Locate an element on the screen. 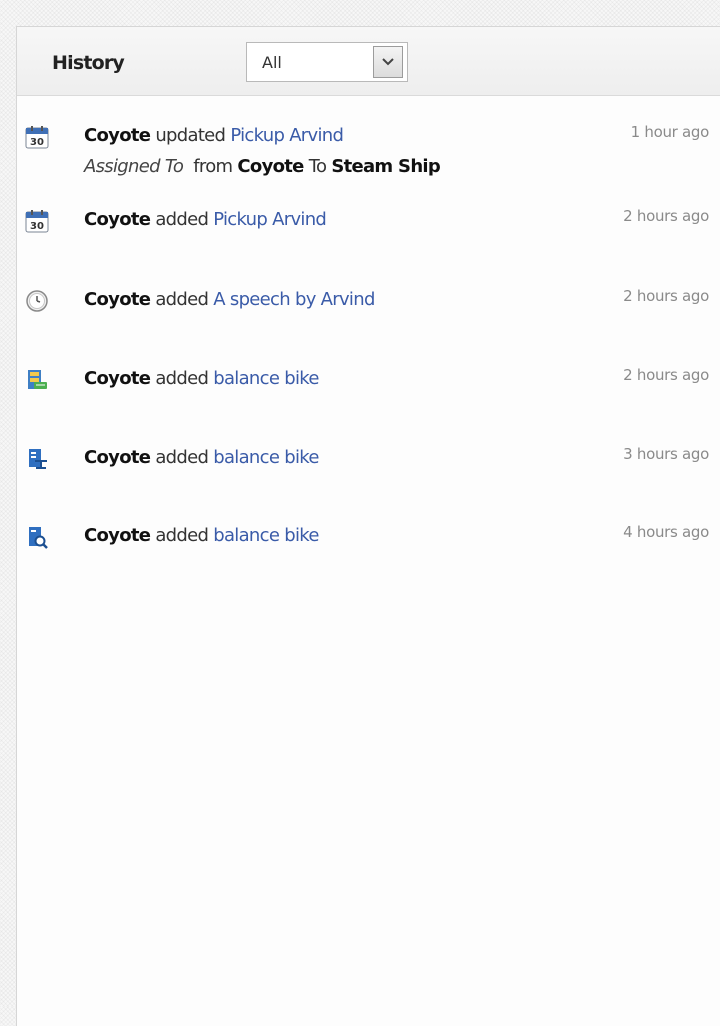 The height and width of the screenshot is (1026, 720). history-entry: Coyote added balance bike 2 hours ago is located at coordinates (368, 397).